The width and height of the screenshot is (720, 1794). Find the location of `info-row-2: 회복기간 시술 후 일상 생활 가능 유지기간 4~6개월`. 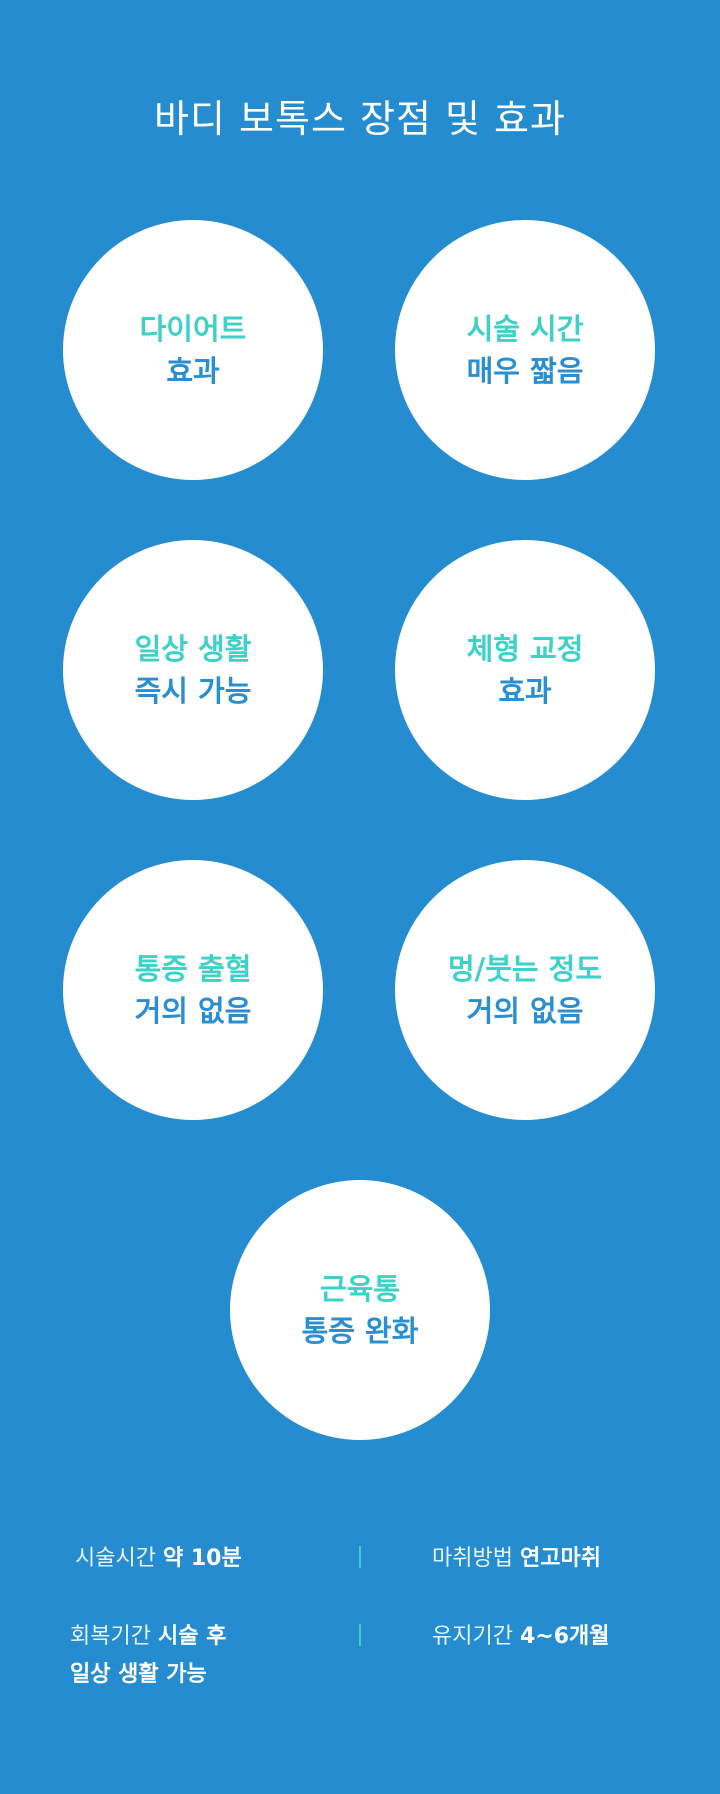

info-row-2: 회복기간 시술 후 일상 생활 가능 유지기간 4~6개월 is located at coordinates (360, 1658).